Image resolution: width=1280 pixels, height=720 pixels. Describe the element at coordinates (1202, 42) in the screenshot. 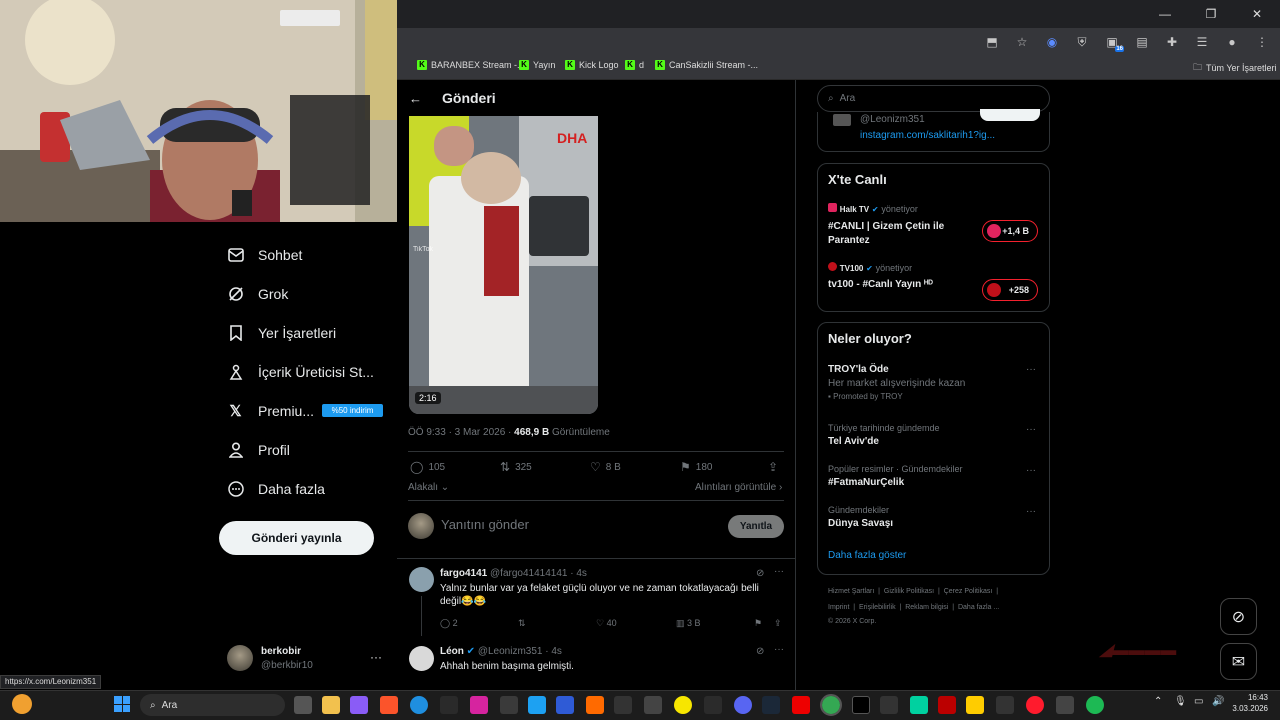

I see `reading-list-icon: ☰` at that location.